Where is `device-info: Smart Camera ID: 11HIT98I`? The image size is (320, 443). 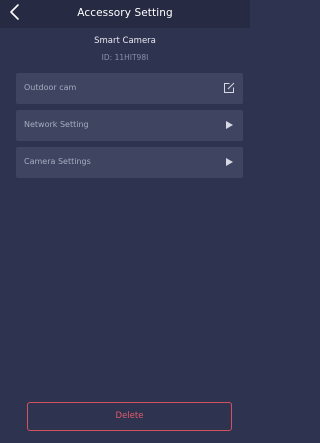
device-info: Smart Camera ID: 11HIT98I is located at coordinates (125, 49).